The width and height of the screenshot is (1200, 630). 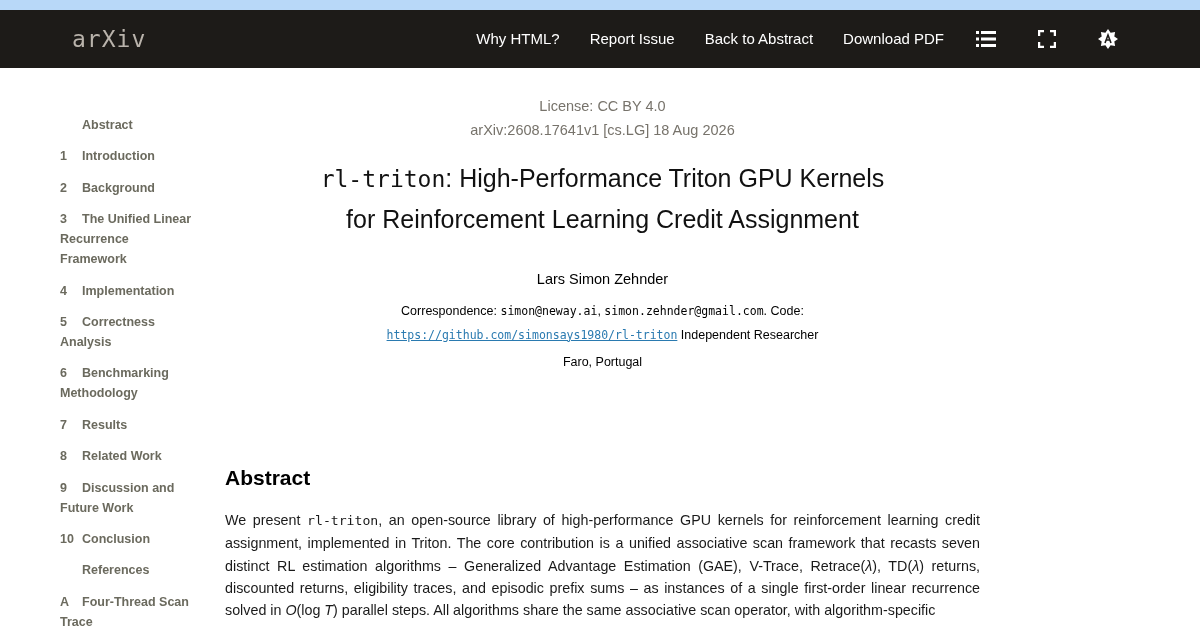 I want to click on nav-link: Back to Abstract, so click(x=759, y=39).